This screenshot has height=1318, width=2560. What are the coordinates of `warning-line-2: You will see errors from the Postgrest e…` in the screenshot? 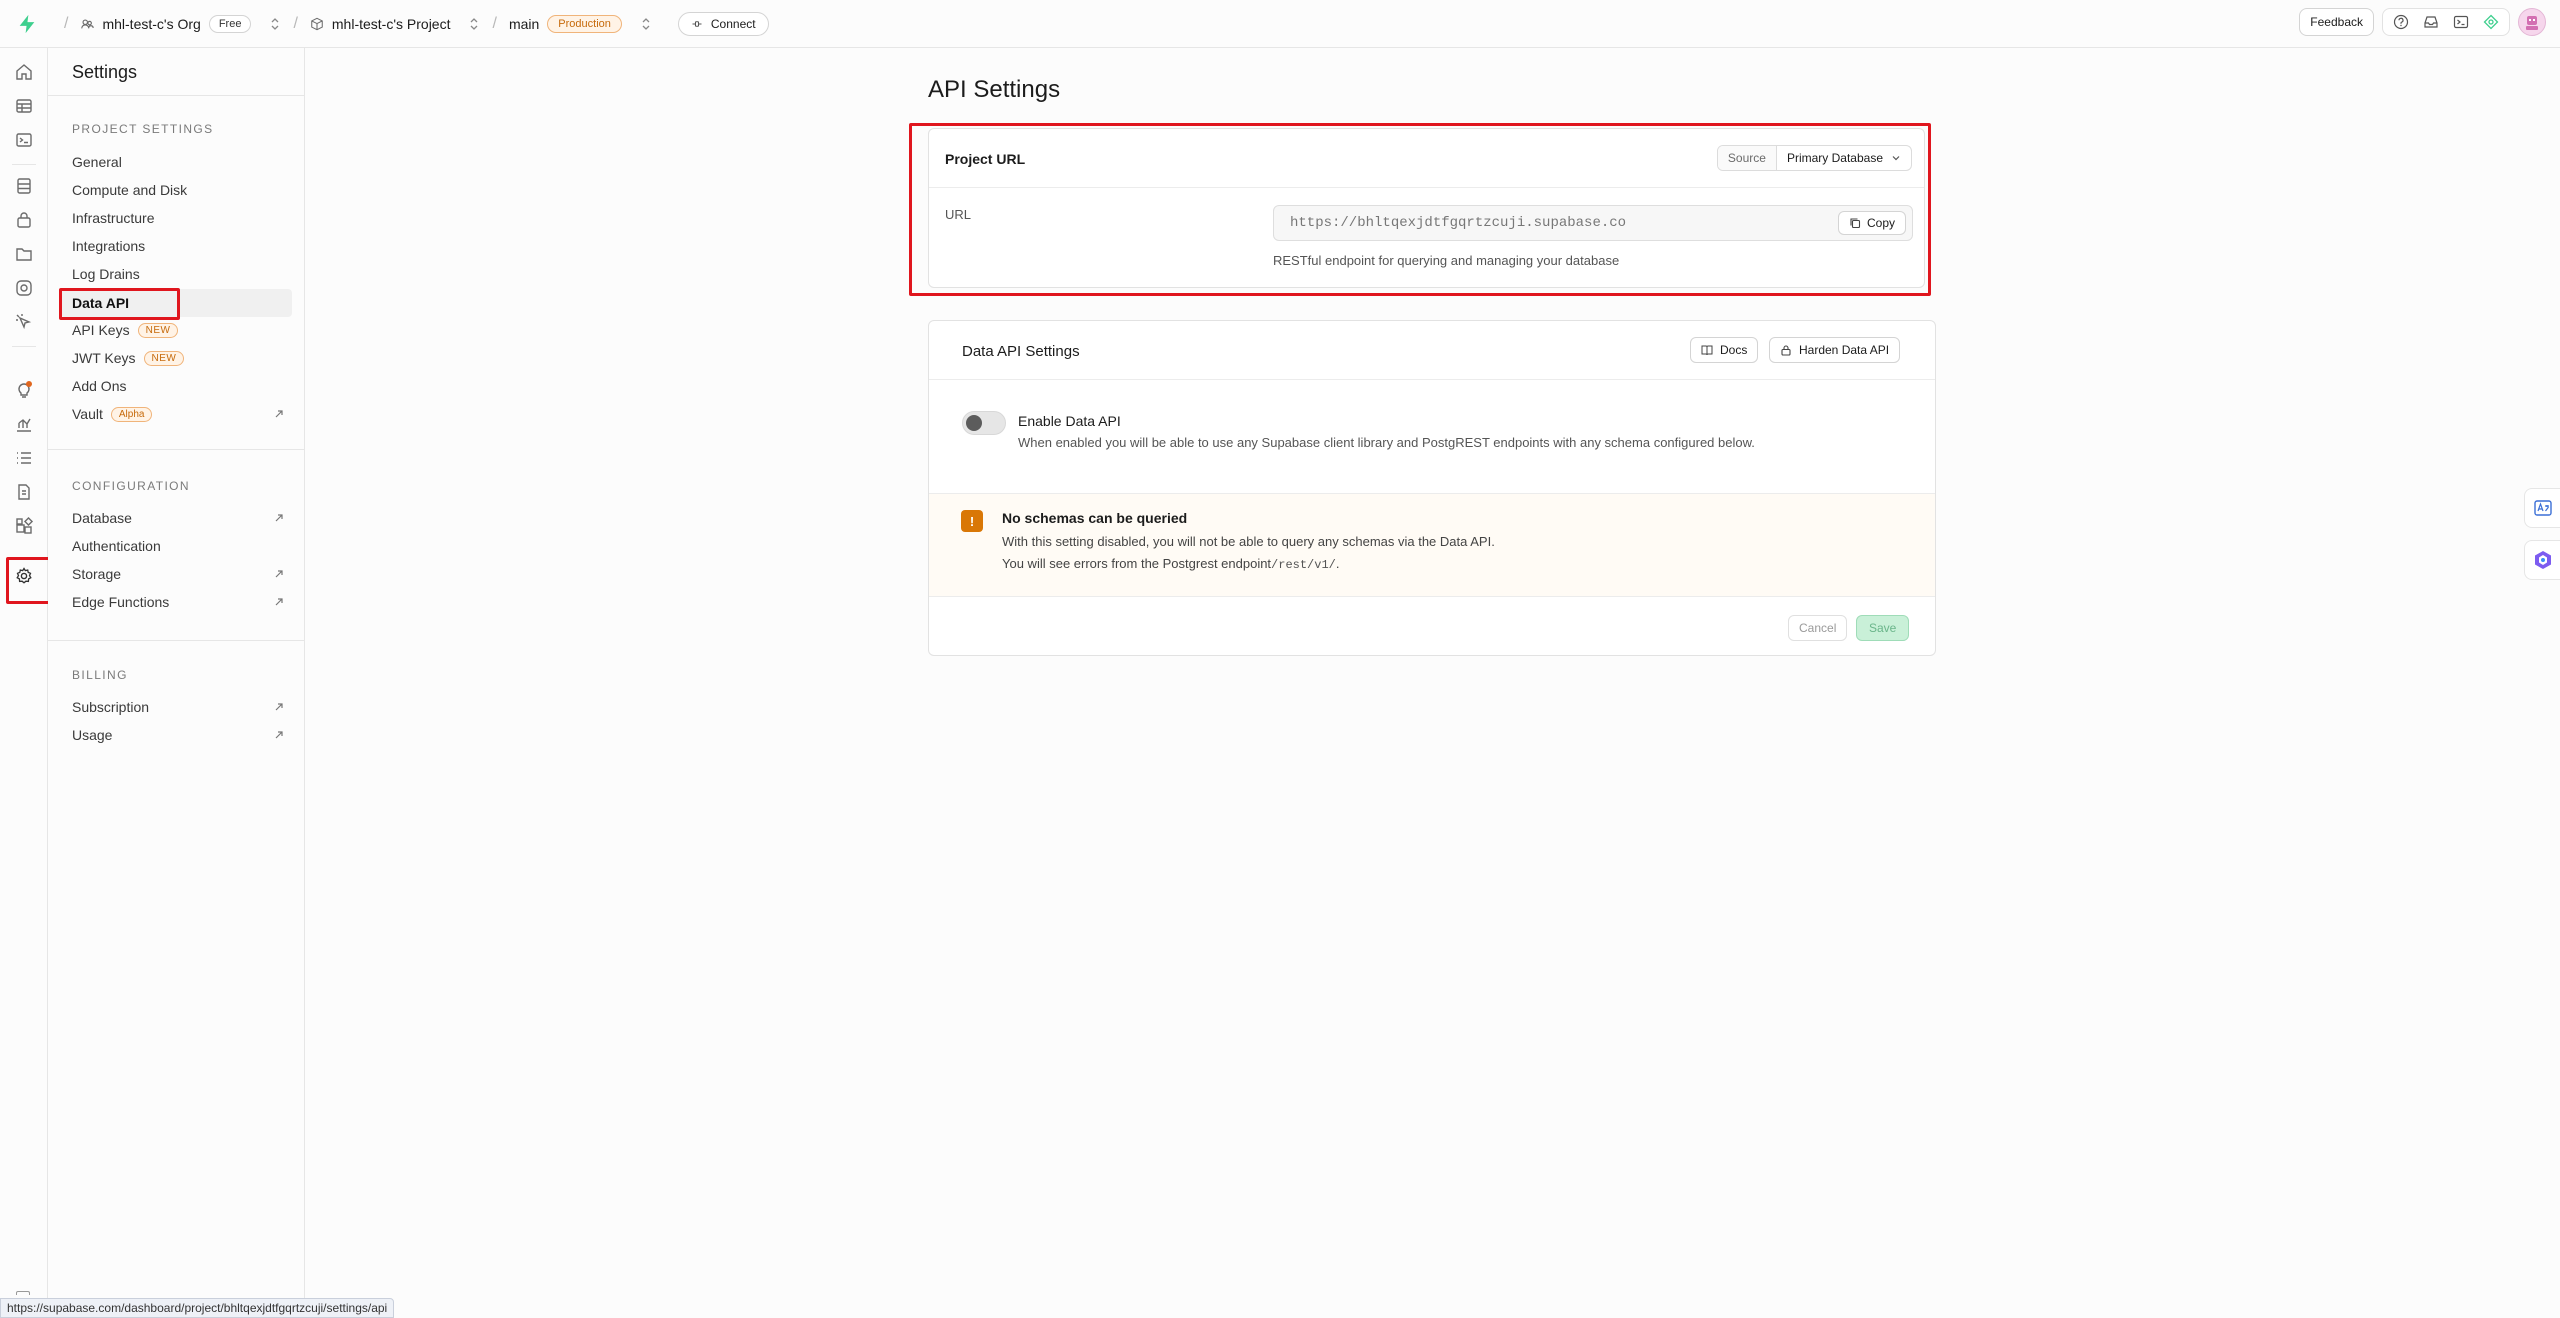 It's located at (1170, 564).